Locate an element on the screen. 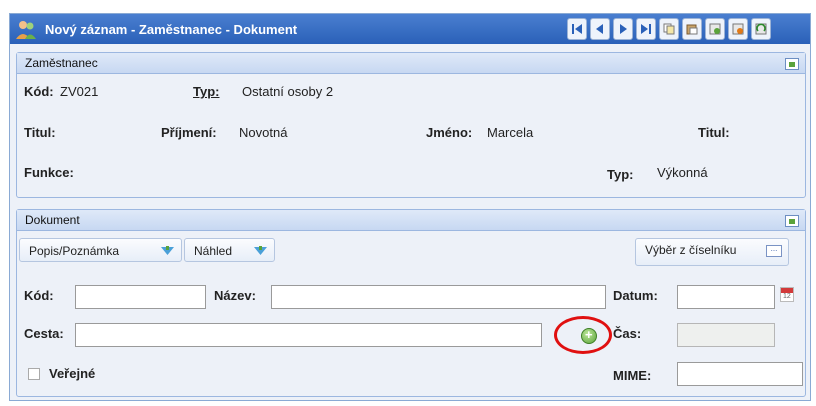 Image resolution: width=816 pixels, height=406 pixels. function-label: Funkce: is located at coordinates (49, 172).